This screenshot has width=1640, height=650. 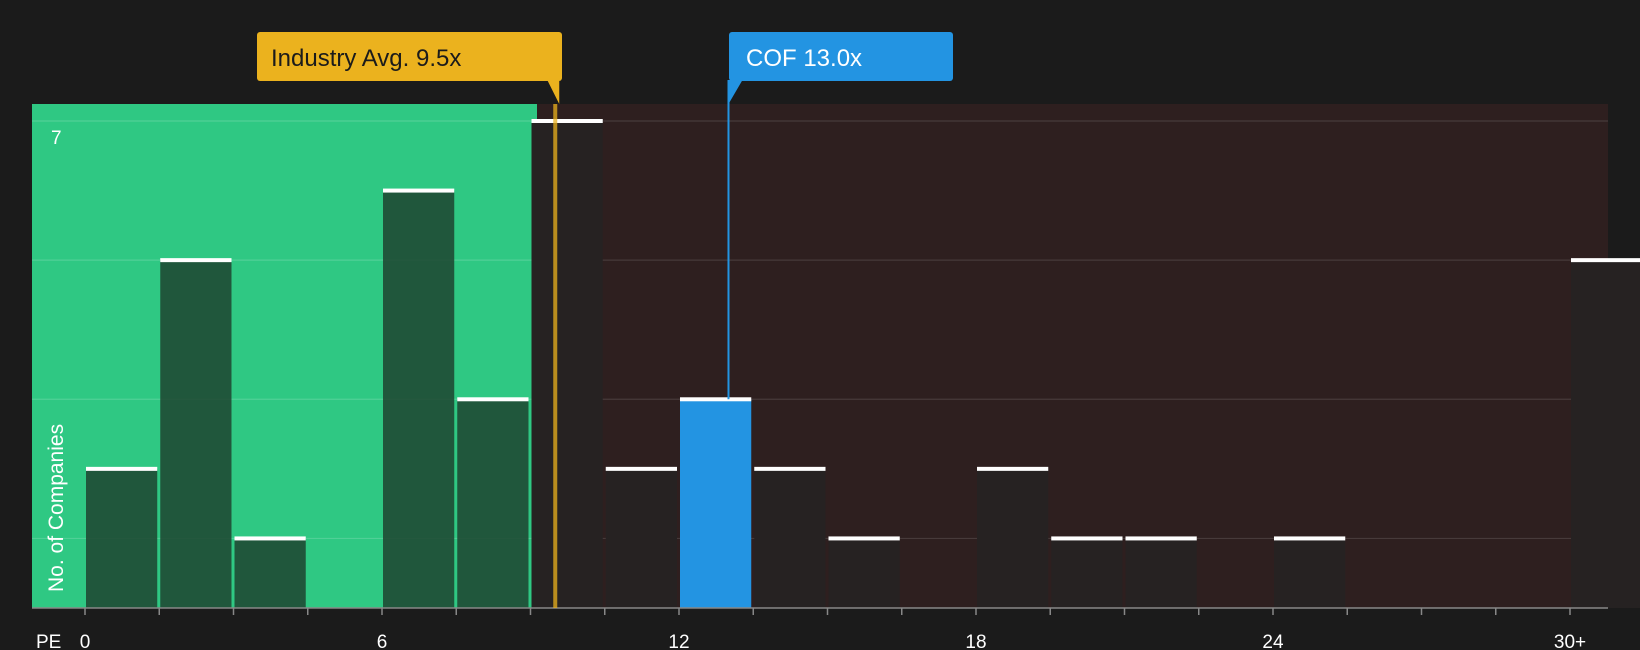 What do you see at coordinates (85, 641) in the screenshot?
I see `x-tick-label: 0` at bounding box center [85, 641].